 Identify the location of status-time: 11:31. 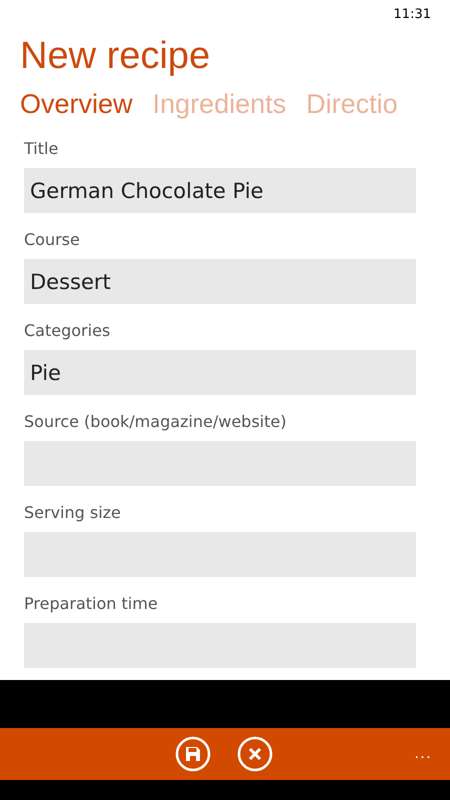
(412, 15).